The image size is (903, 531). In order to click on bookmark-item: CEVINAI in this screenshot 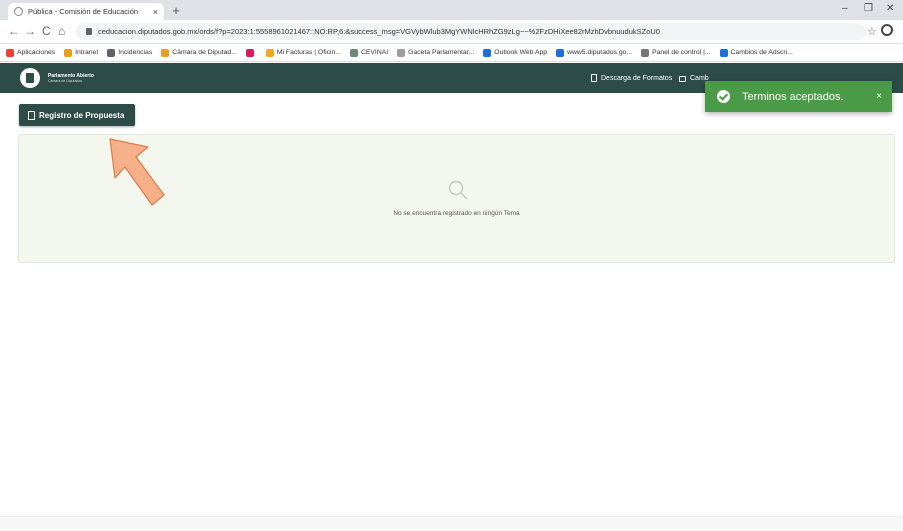, I will do `click(369, 52)`.